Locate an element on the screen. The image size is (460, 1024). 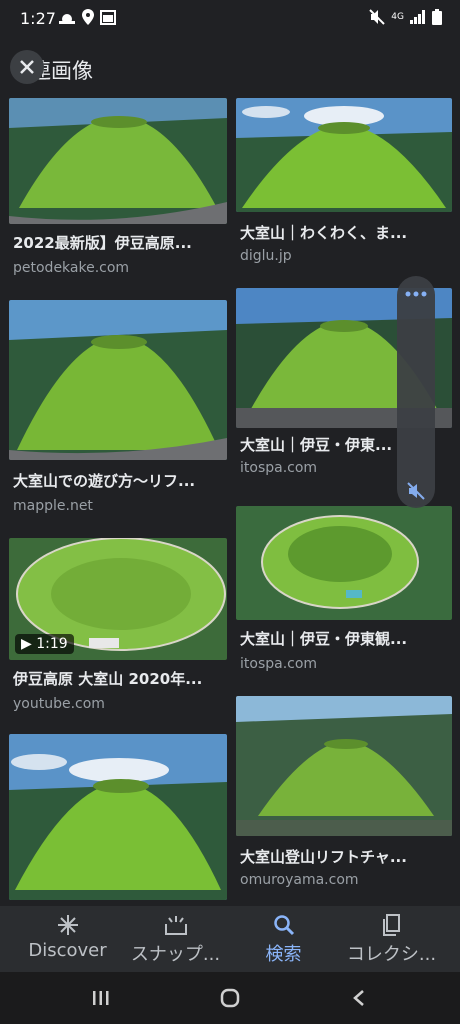
nav-label: Discover is located at coordinates (67, 950).